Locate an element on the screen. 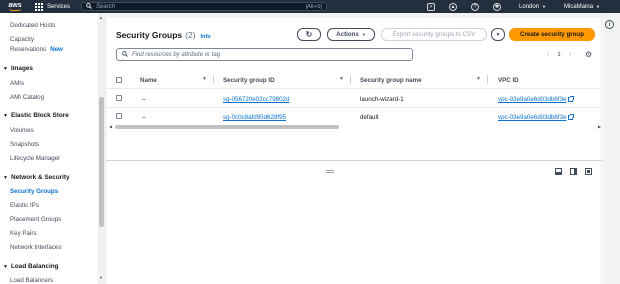 The height and width of the screenshot is (284, 620). sidebar-section-label: Images is located at coordinates (21, 68).